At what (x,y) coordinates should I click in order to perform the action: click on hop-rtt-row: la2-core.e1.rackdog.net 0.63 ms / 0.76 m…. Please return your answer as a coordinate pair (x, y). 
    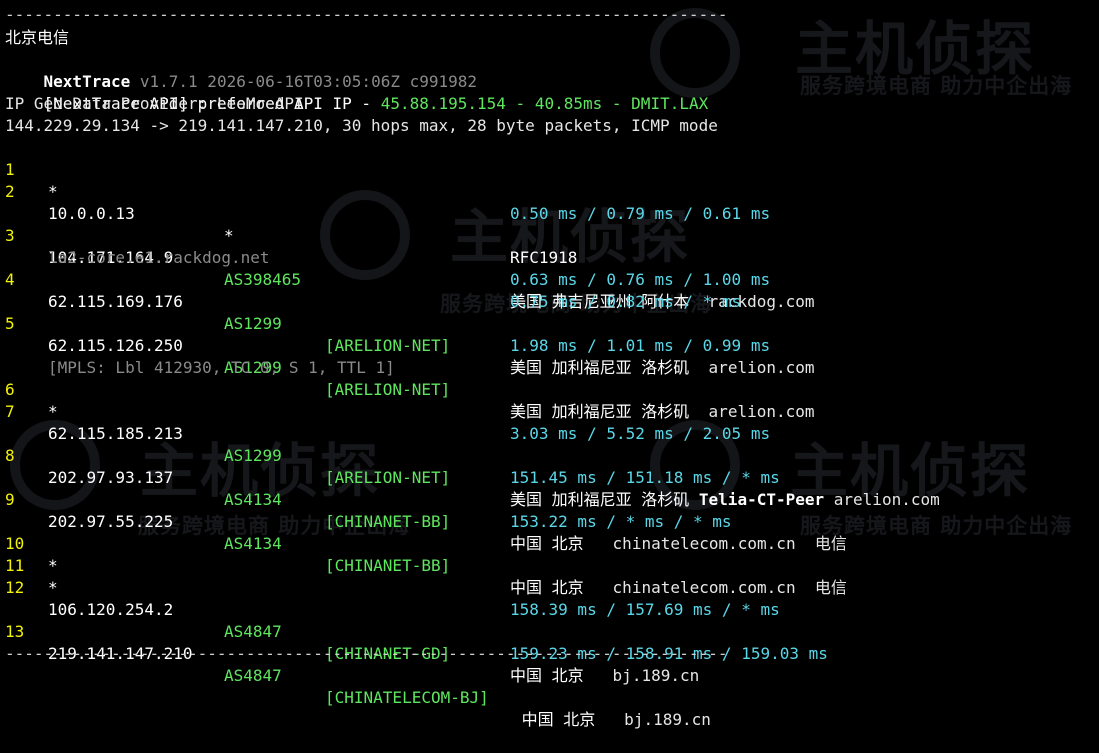
    Looking at the image, I should click on (549, 257).